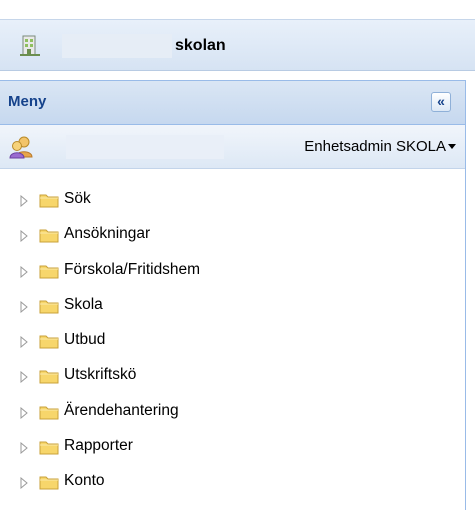  I want to click on tree-item: Ärendehantering, so click(230, 415).